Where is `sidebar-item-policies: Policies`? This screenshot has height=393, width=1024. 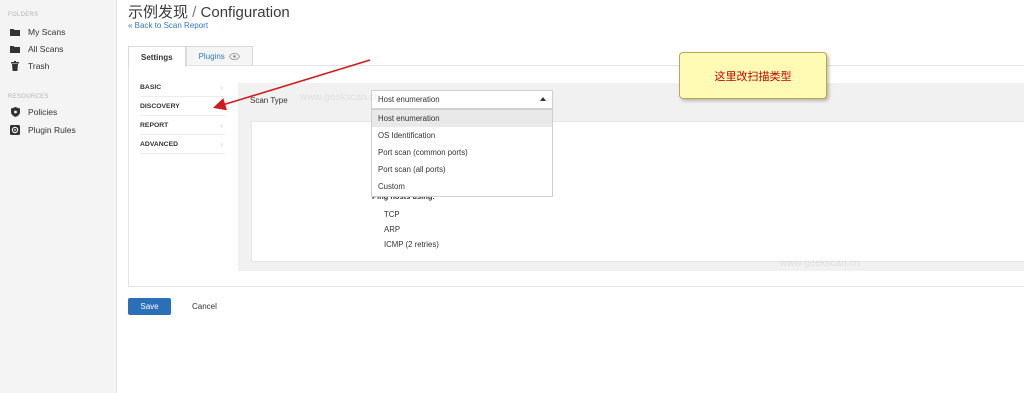
sidebar-item-policies: Policies is located at coordinates (33, 112).